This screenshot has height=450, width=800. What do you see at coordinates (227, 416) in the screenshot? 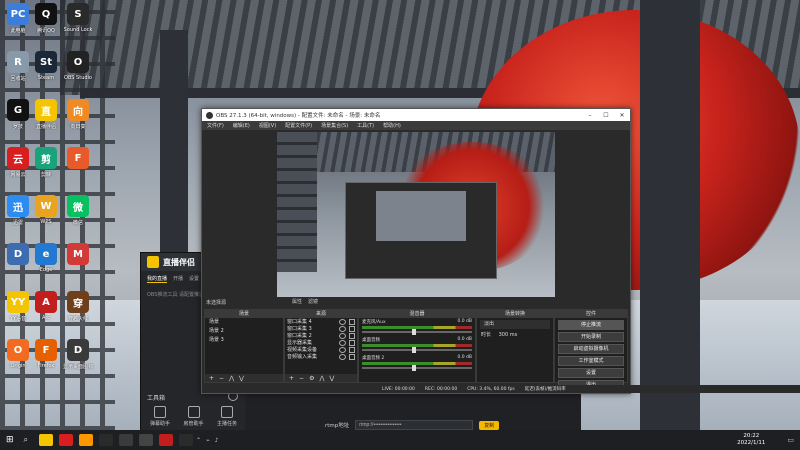
I see `host-task-button: 主播任务` at bounding box center [227, 416].